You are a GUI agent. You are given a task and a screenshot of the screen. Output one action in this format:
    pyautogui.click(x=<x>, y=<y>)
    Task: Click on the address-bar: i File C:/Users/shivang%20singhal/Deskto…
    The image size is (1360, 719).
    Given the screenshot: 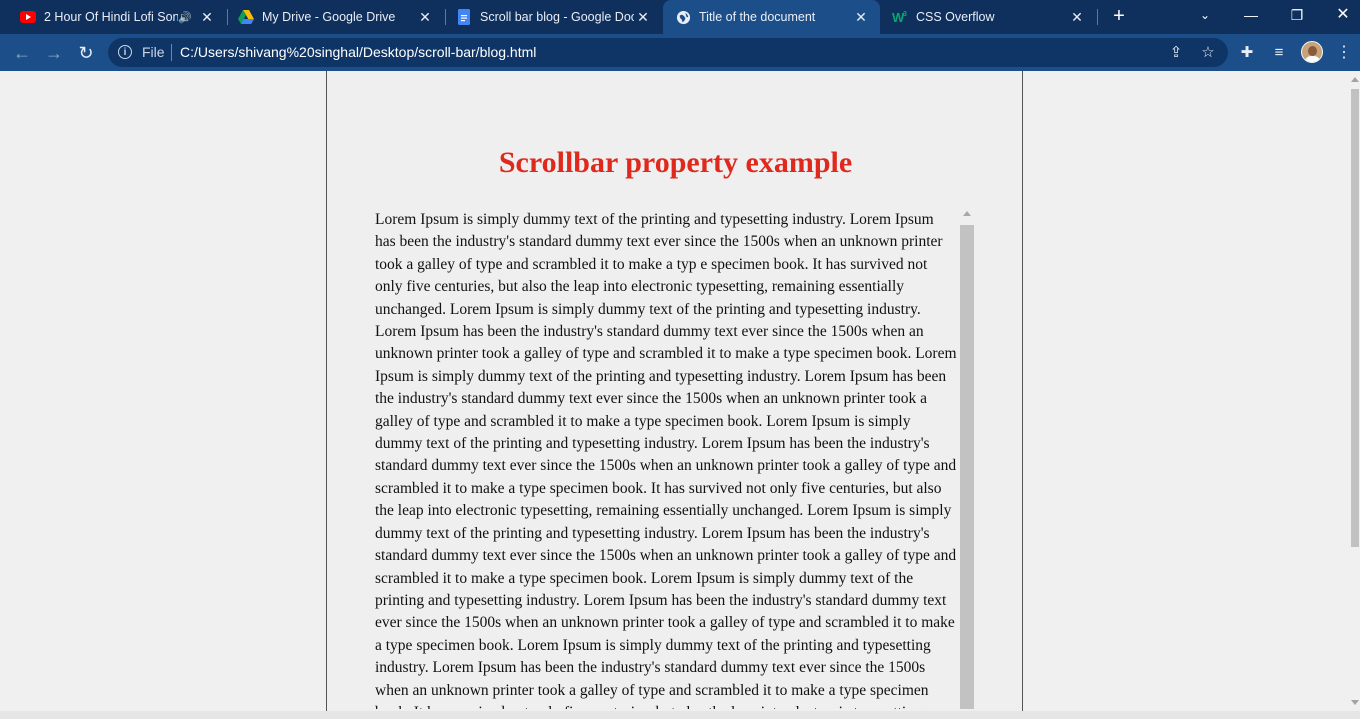 What is the action you would take?
    pyautogui.click(x=668, y=52)
    